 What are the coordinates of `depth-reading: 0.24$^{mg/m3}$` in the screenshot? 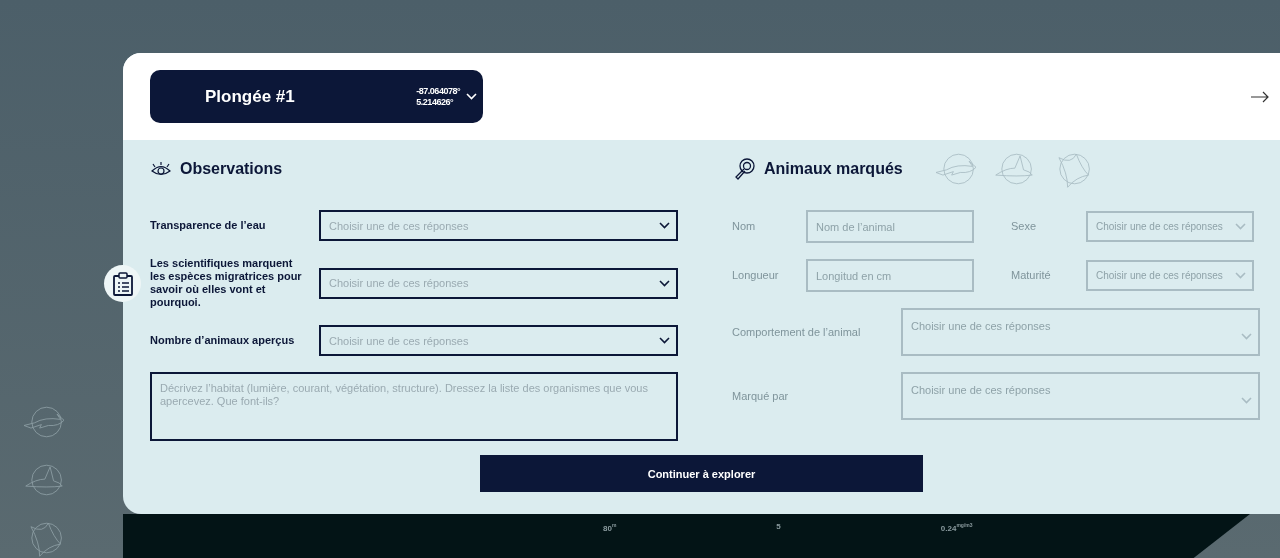 It's located at (956, 527).